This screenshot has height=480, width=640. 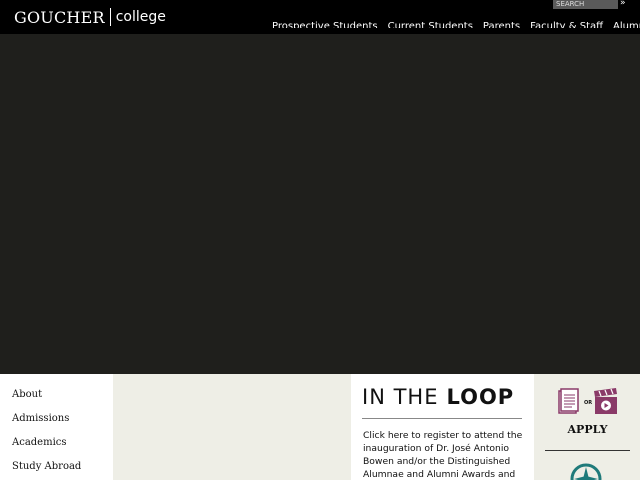 What do you see at coordinates (605, 401) in the screenshot?
I see `video-clapper-icon` at bounding box center [605, 401].